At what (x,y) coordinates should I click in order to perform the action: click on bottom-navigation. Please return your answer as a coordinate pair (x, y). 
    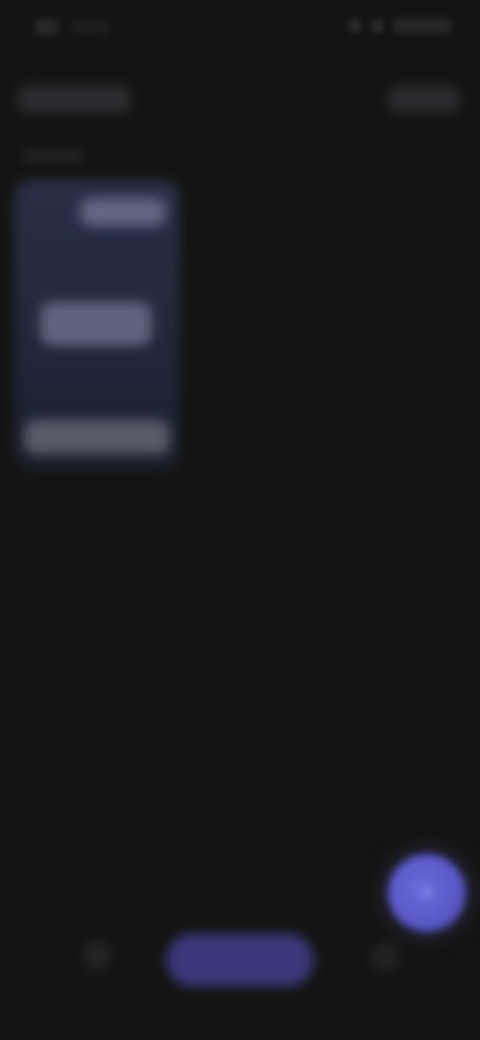
    Looking at the image, I should click on (240, 980).